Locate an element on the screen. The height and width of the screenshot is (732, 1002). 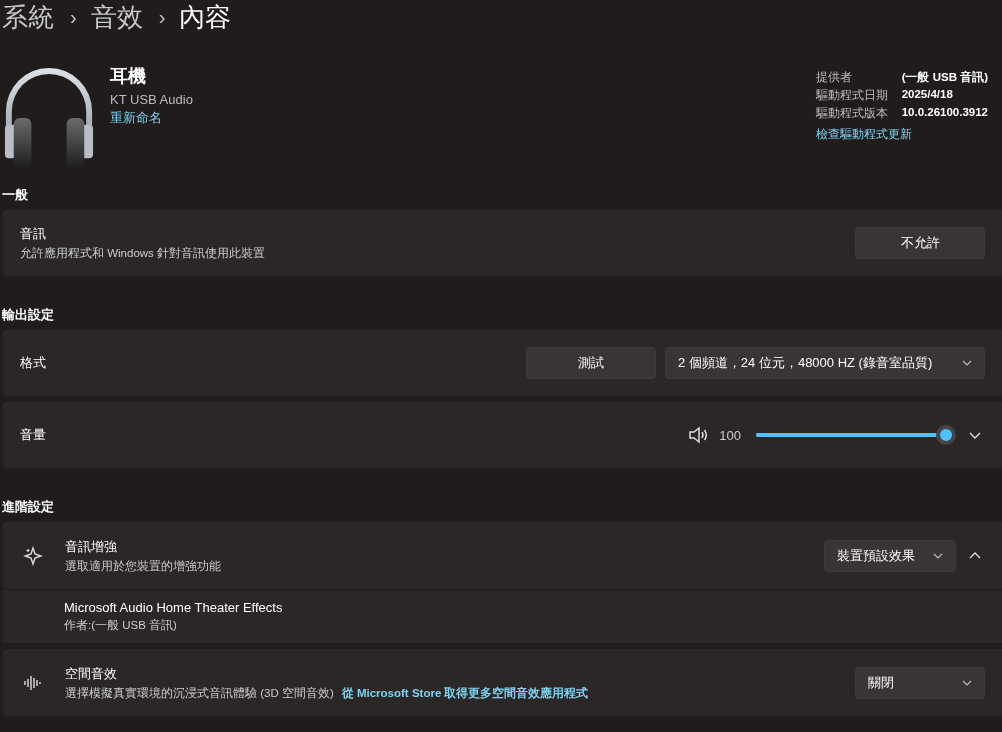
effect-name: Microsoft Audio Home Theater Effects is located at coordinates (173, 607).